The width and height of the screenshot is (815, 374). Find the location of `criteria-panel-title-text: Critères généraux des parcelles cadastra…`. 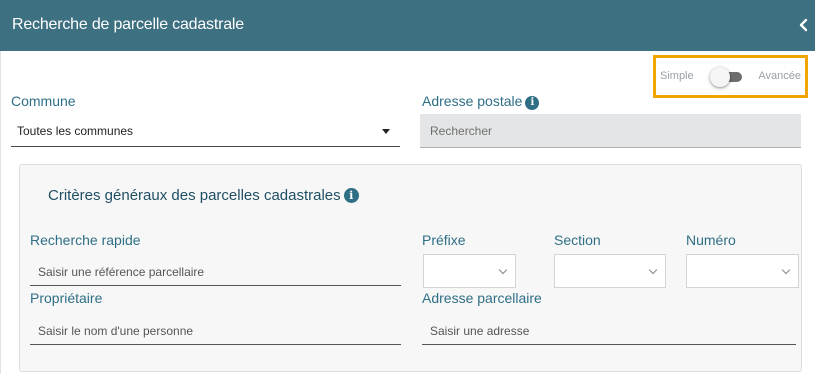

criteria-panel-title-text: Critères généraux des parcelles cadastra… is located at coordinates (194, 195).